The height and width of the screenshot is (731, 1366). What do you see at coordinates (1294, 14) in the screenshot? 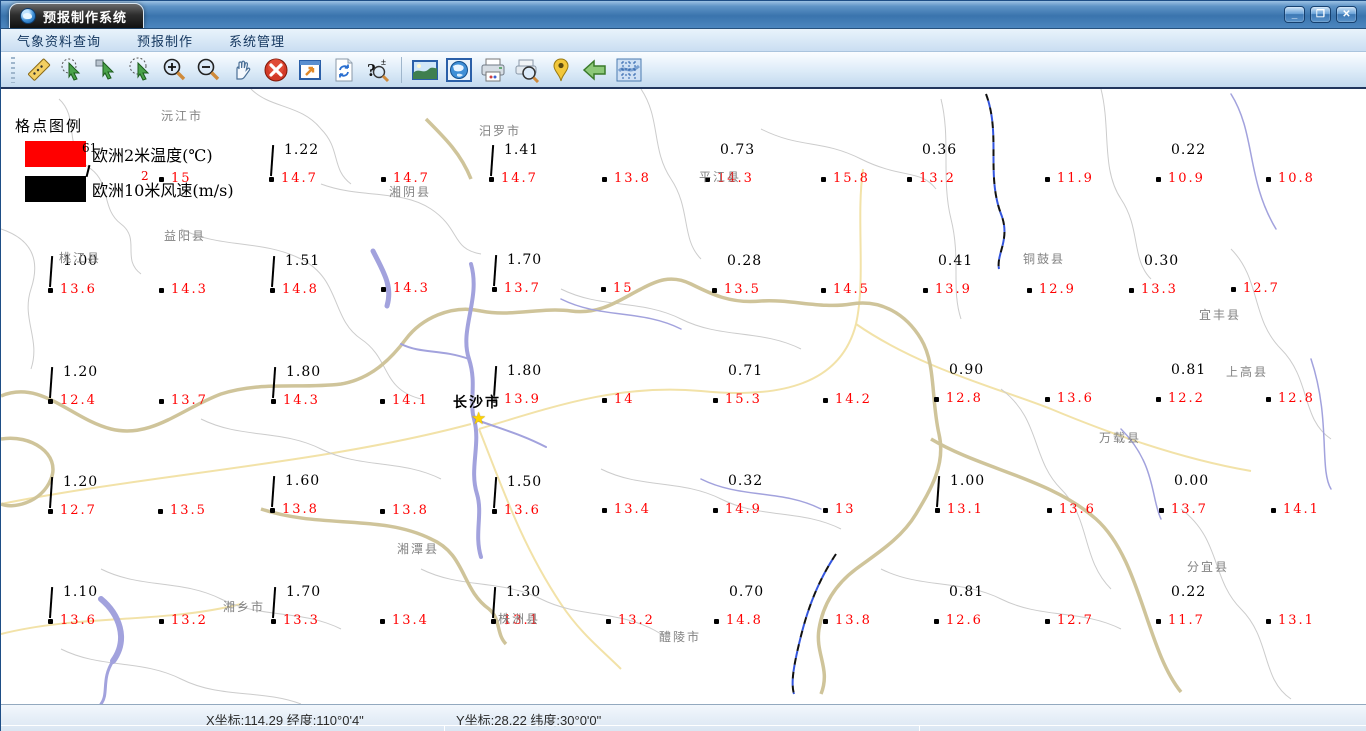
I see `minimize-button: _` at bounding box center [1294, 14].